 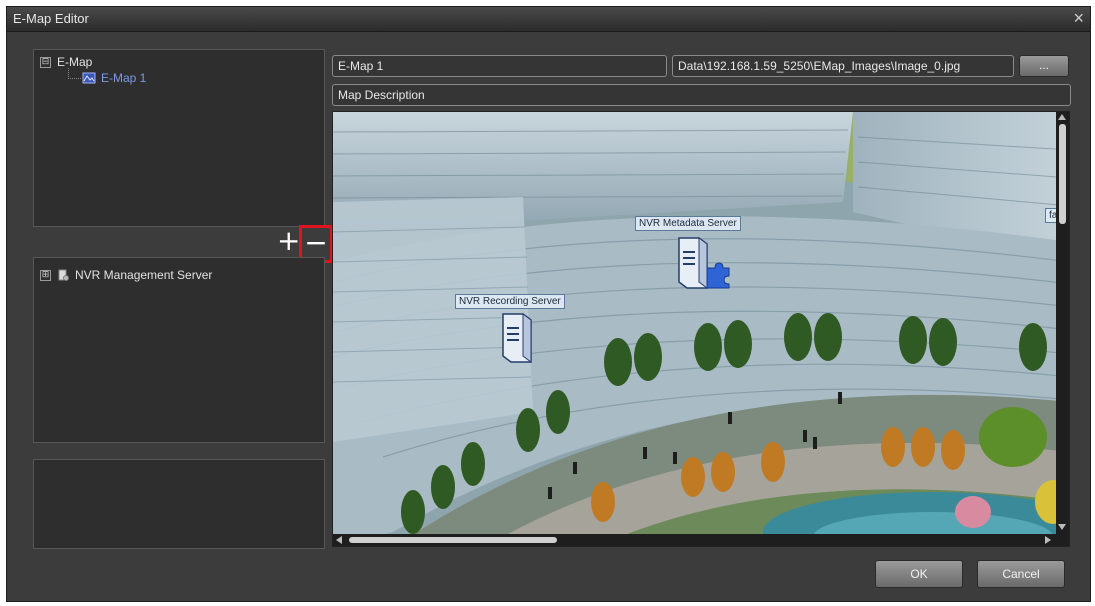 What do you see at coordinates (1062, 329) in the screenshot?
I see `map-vertical-scrollbar` at bounding box center [1062, 329].